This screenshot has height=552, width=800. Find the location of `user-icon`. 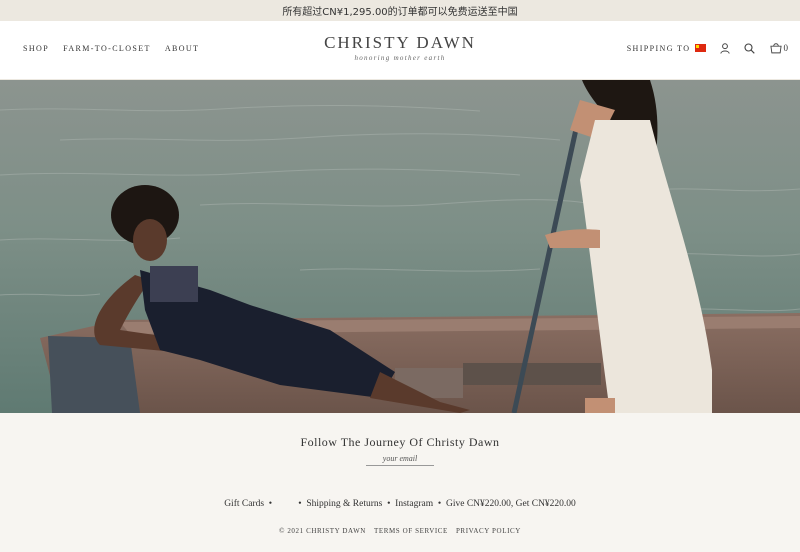

user-icon is located at coordinates (725, 48).